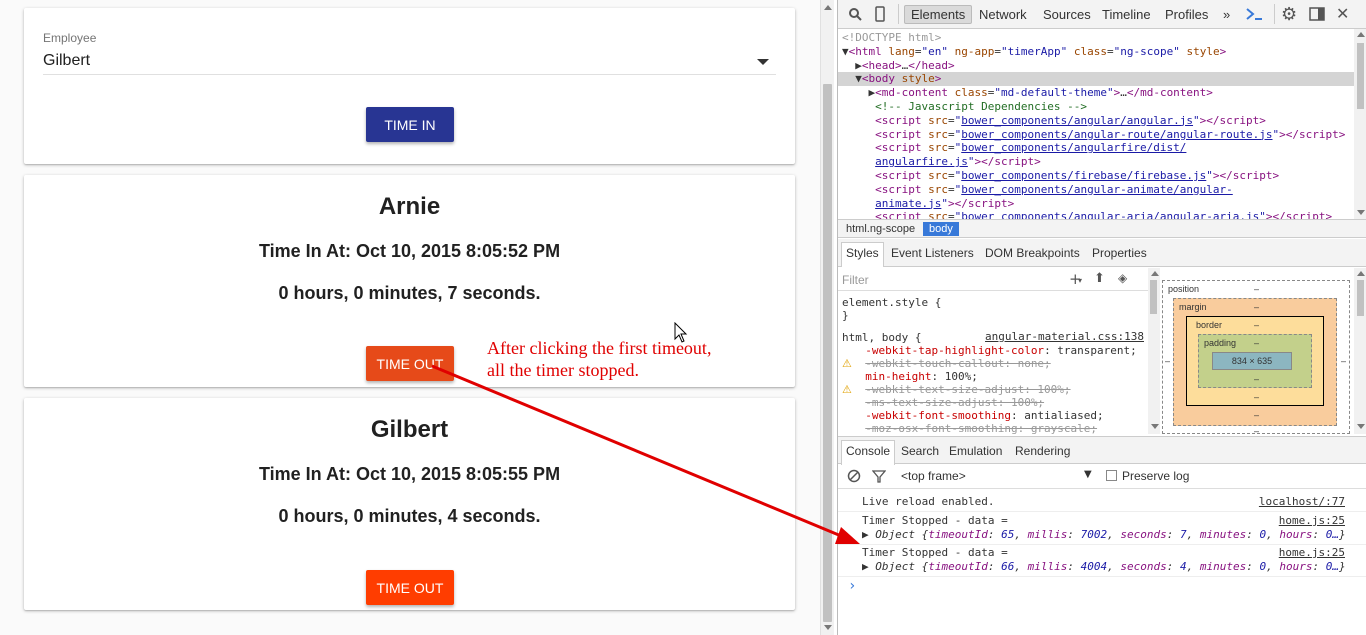 This screenshot has height=635, width=1366. Describe the element at coordinates (410, 587) in the screenshot. I see `time-out-button-gilbert: TIME OUT` at that location.